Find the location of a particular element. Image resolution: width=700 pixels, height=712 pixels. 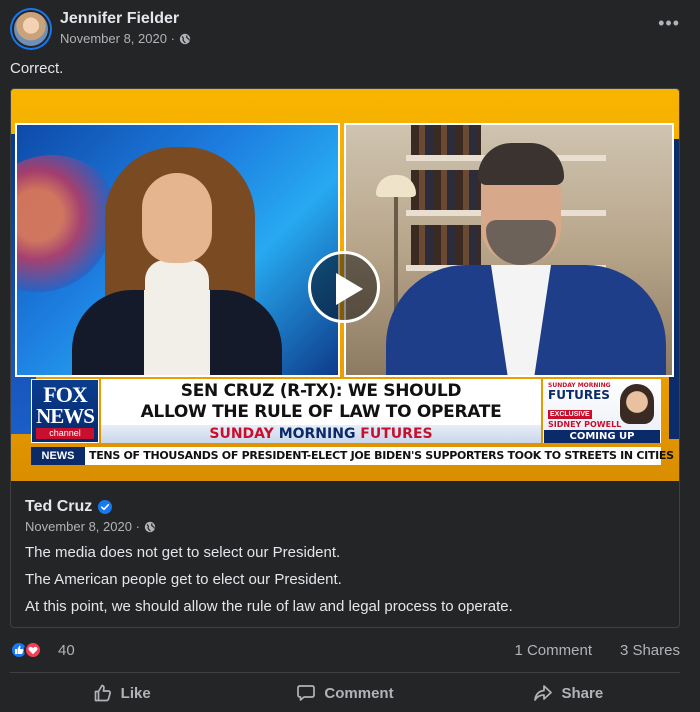

guest-hair is located at coordinates (521, 164).